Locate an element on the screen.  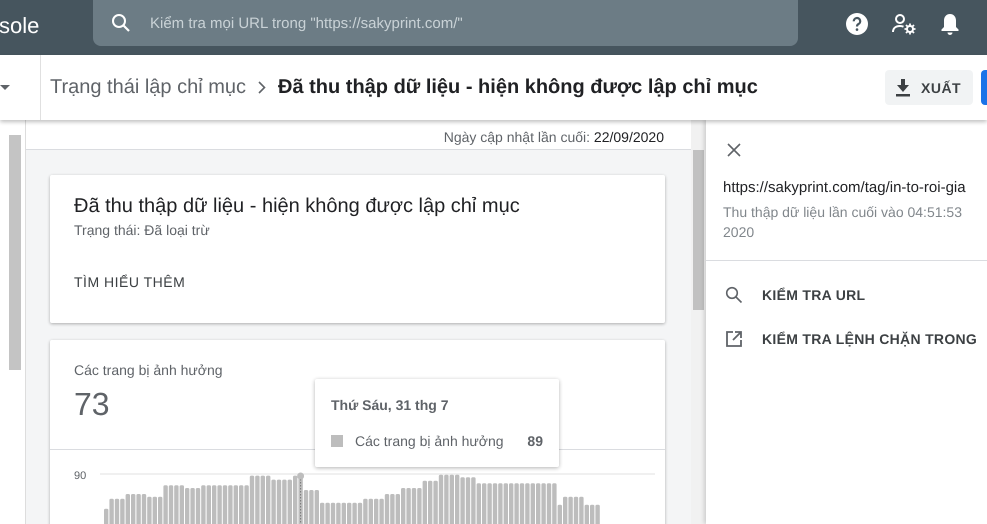
bell-icon is located at coordinates (950, 24).